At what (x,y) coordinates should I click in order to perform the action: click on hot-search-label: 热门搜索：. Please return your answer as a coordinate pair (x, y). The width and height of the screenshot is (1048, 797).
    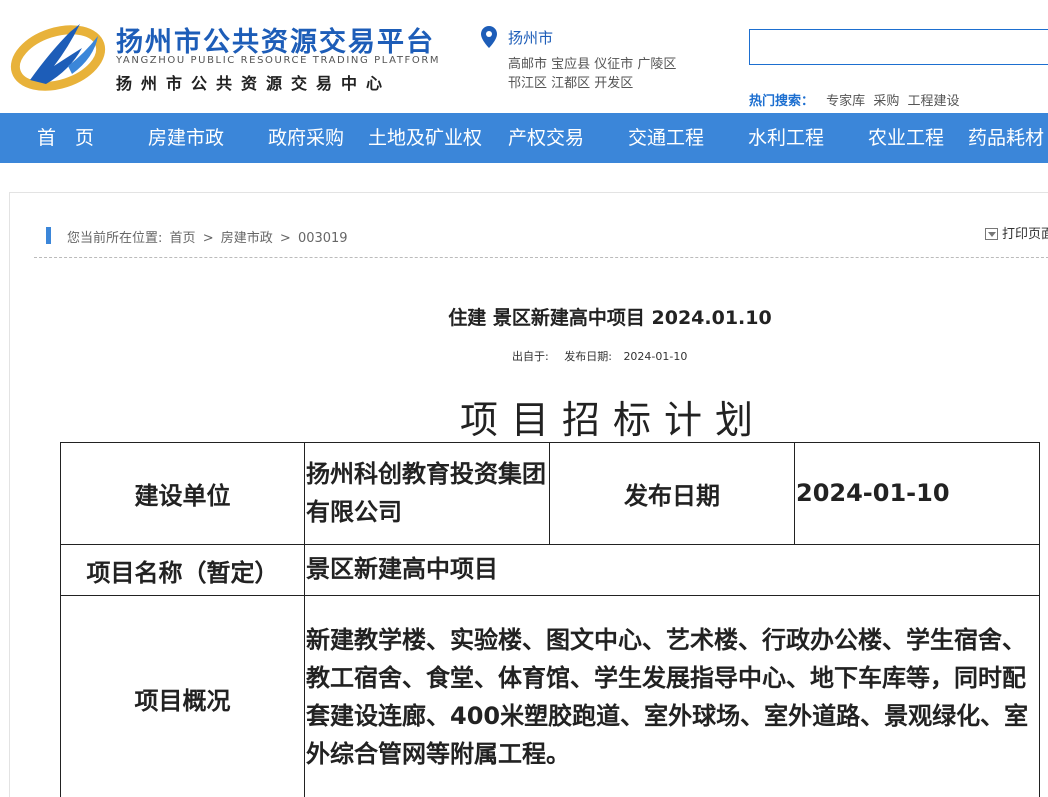
    Looking at the image, I should click on (782, 101).